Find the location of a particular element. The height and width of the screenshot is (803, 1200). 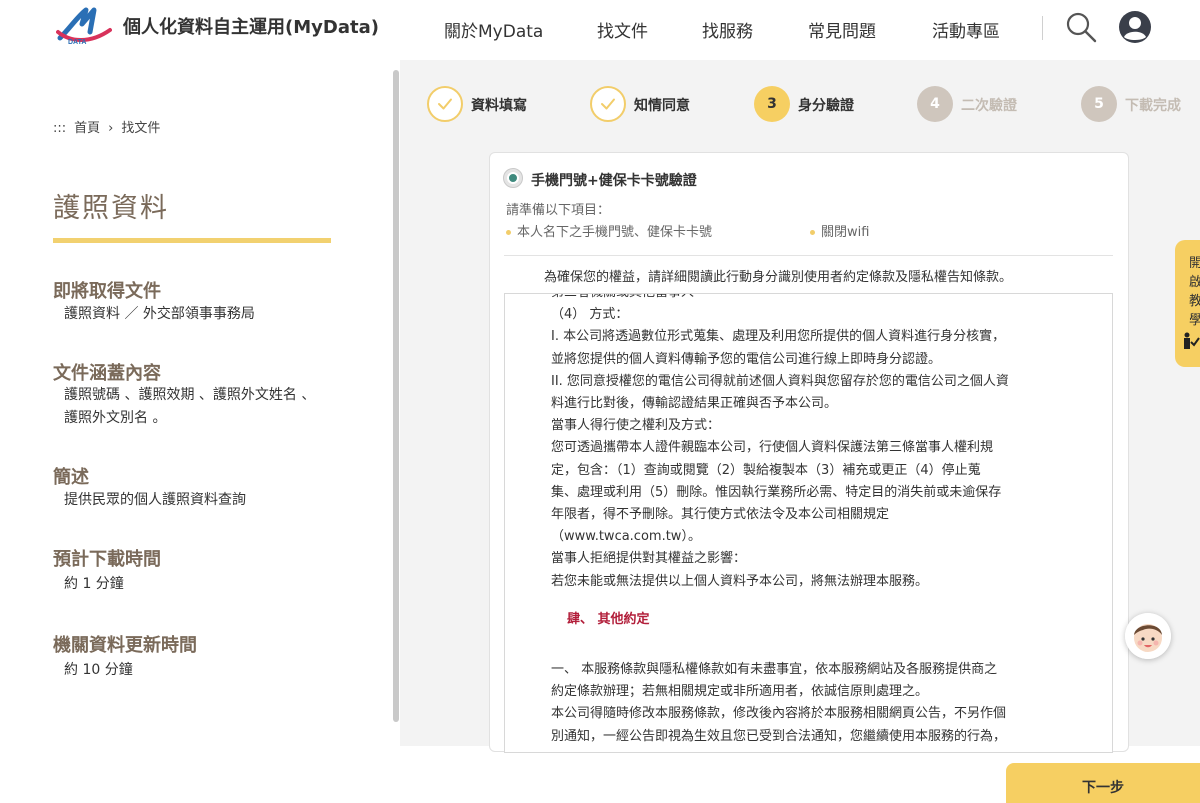

section-line: 護照號碼 、護照效期 、護照外文姓名 、 is located at coordinates (190, 395).